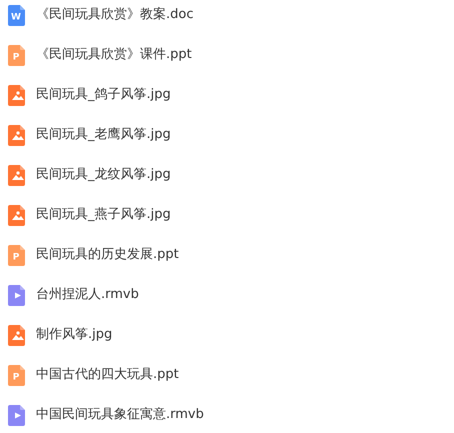 The width and height of the screenshot is (454, 433). Describe the element at coordinates (74, 335) in the screenshot. I see `file-name: 制作风筝.jpg` at that location.